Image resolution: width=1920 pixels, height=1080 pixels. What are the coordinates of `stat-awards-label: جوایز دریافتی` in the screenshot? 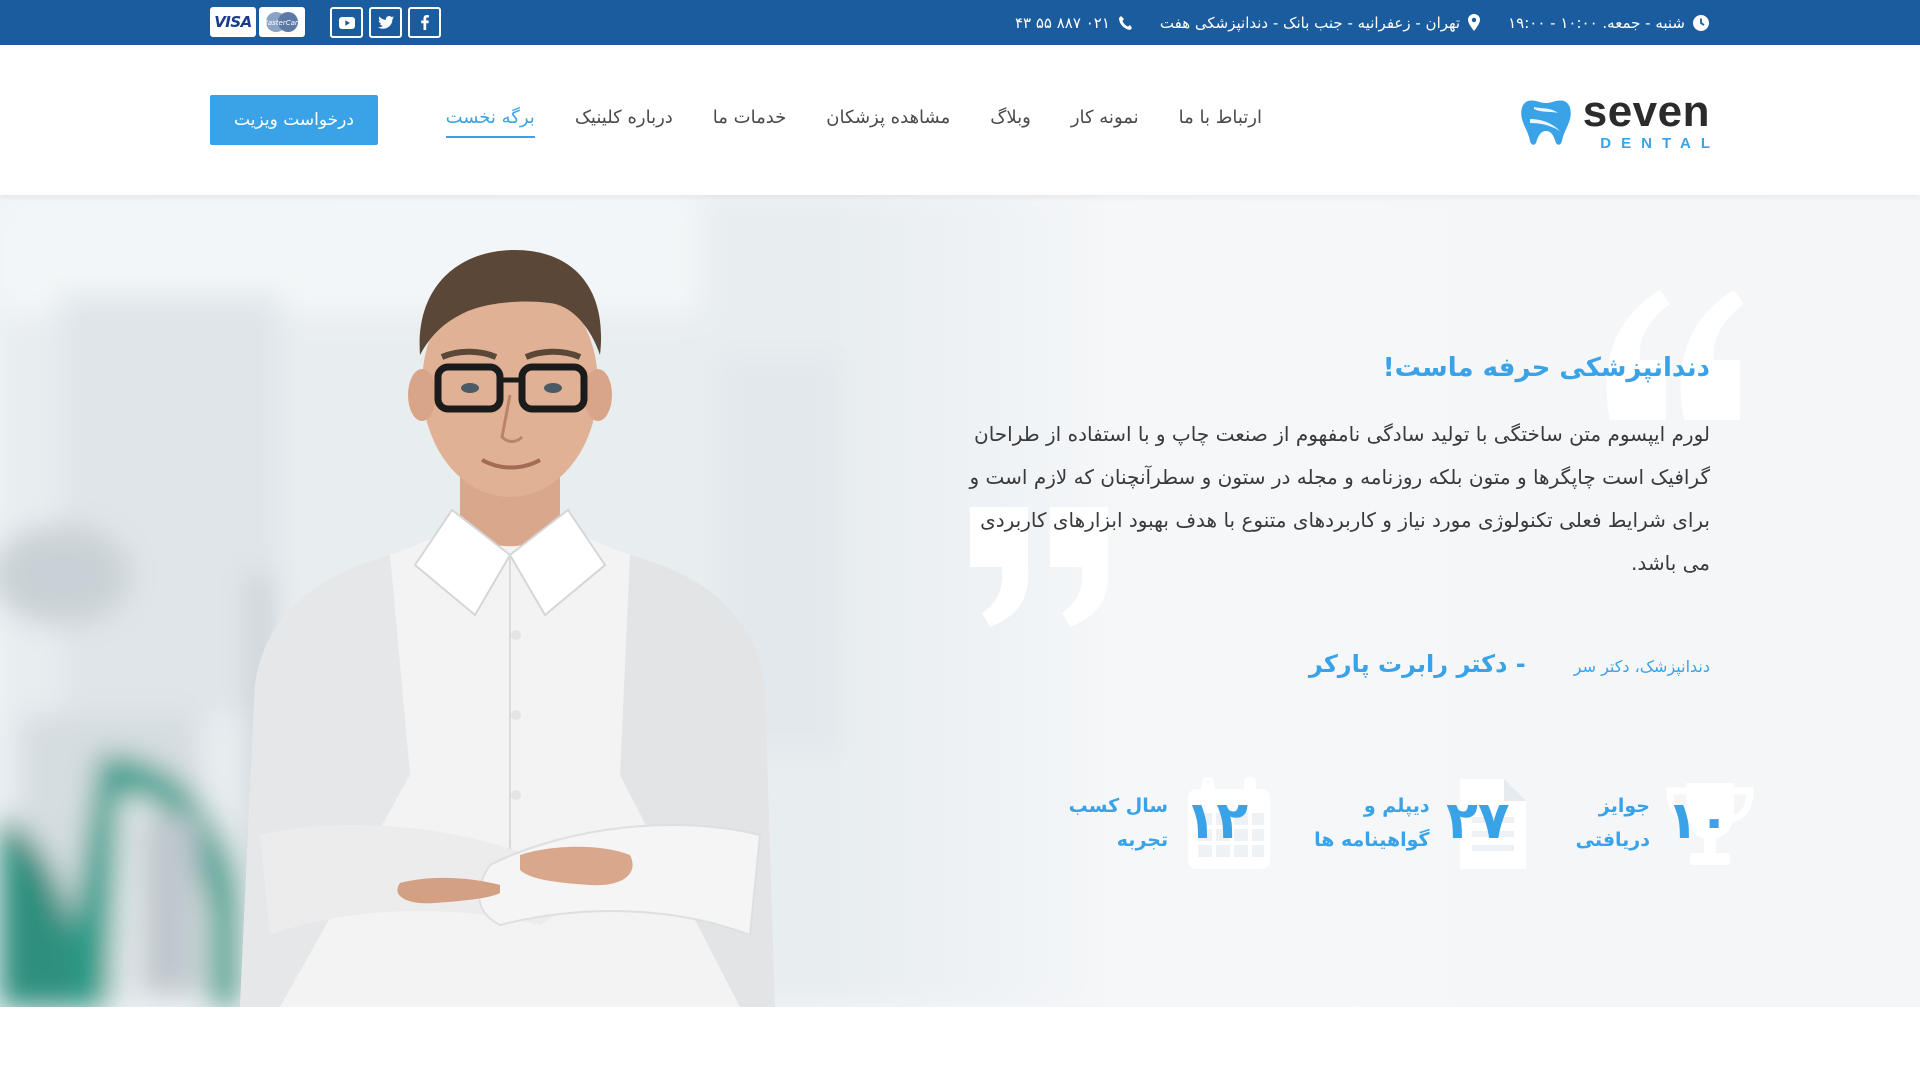 It's located at (1612, 823).